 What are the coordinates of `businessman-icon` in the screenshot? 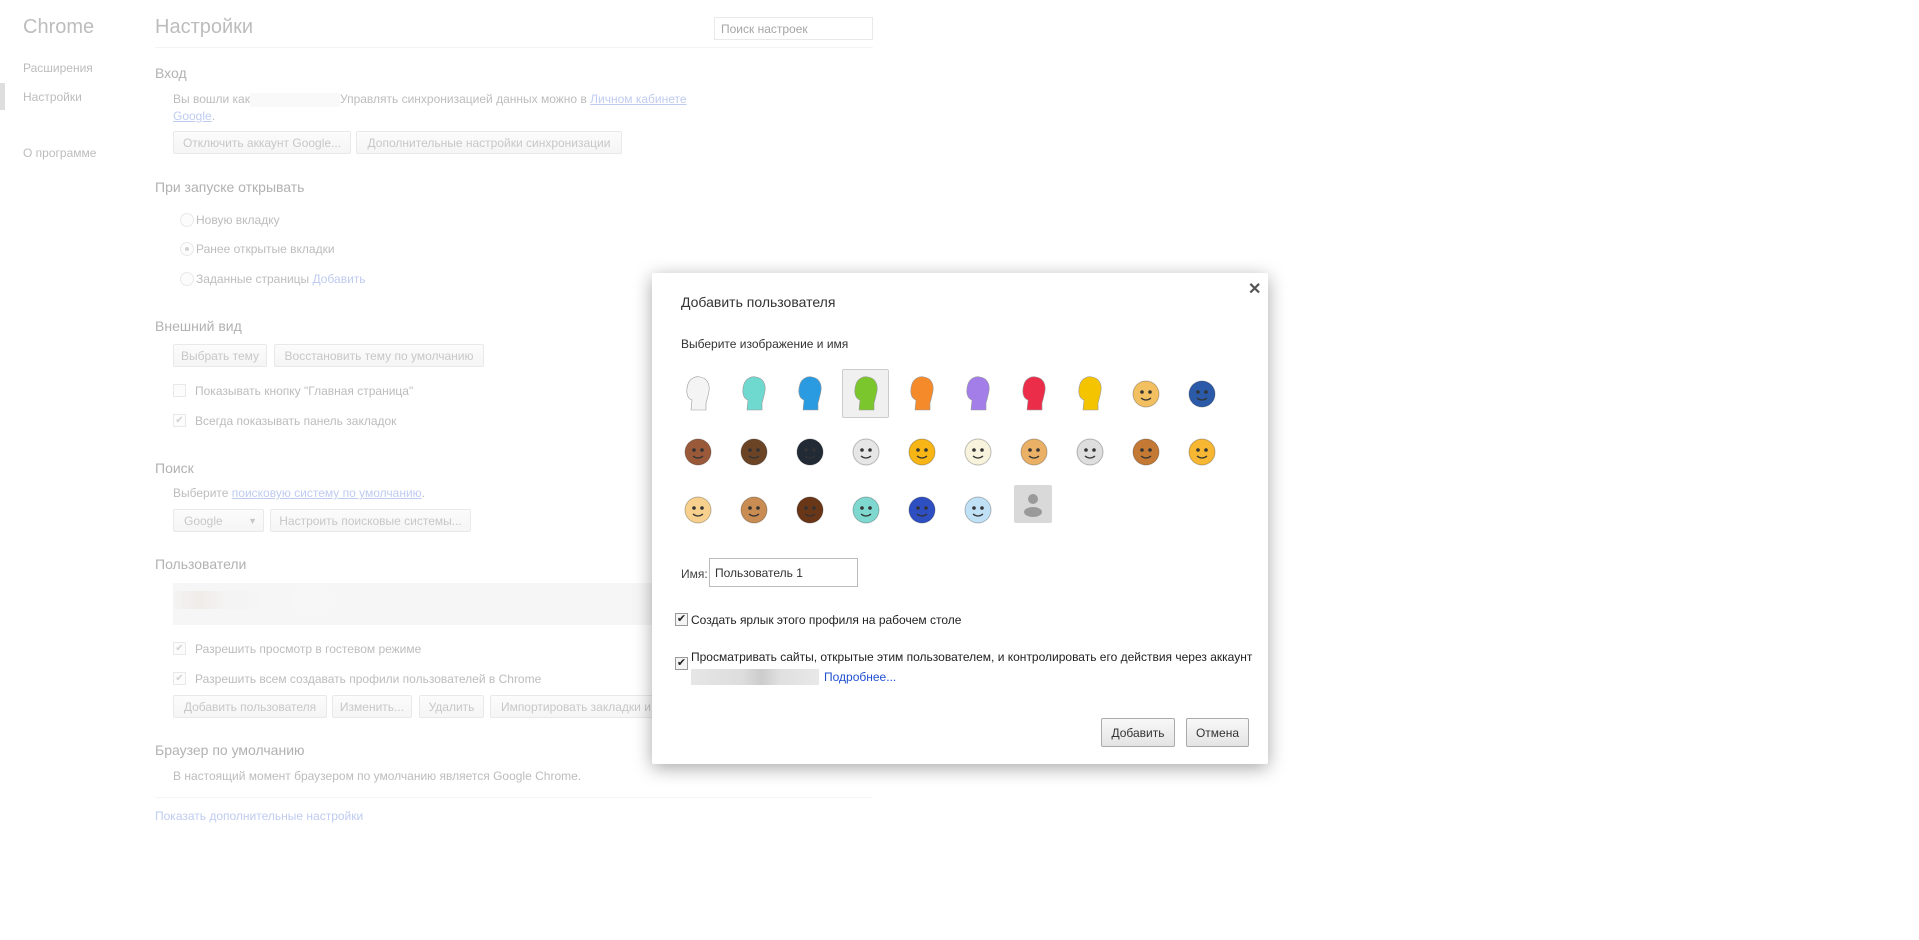 It's located at (753, 451).